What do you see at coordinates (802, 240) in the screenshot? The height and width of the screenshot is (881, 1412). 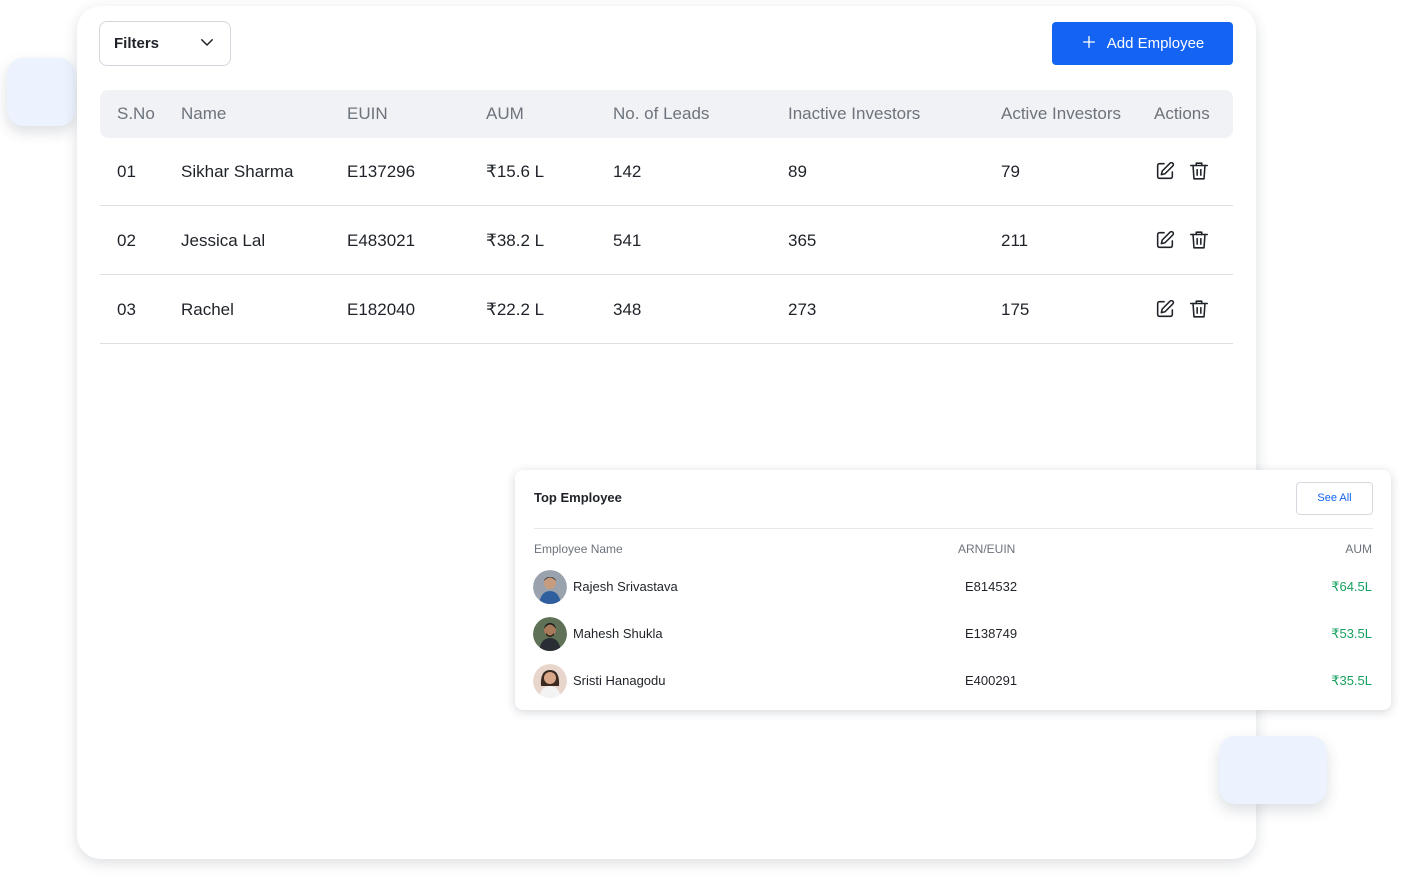 I see `cell-inactive-investors: 365` at bounding box center [802, 240].